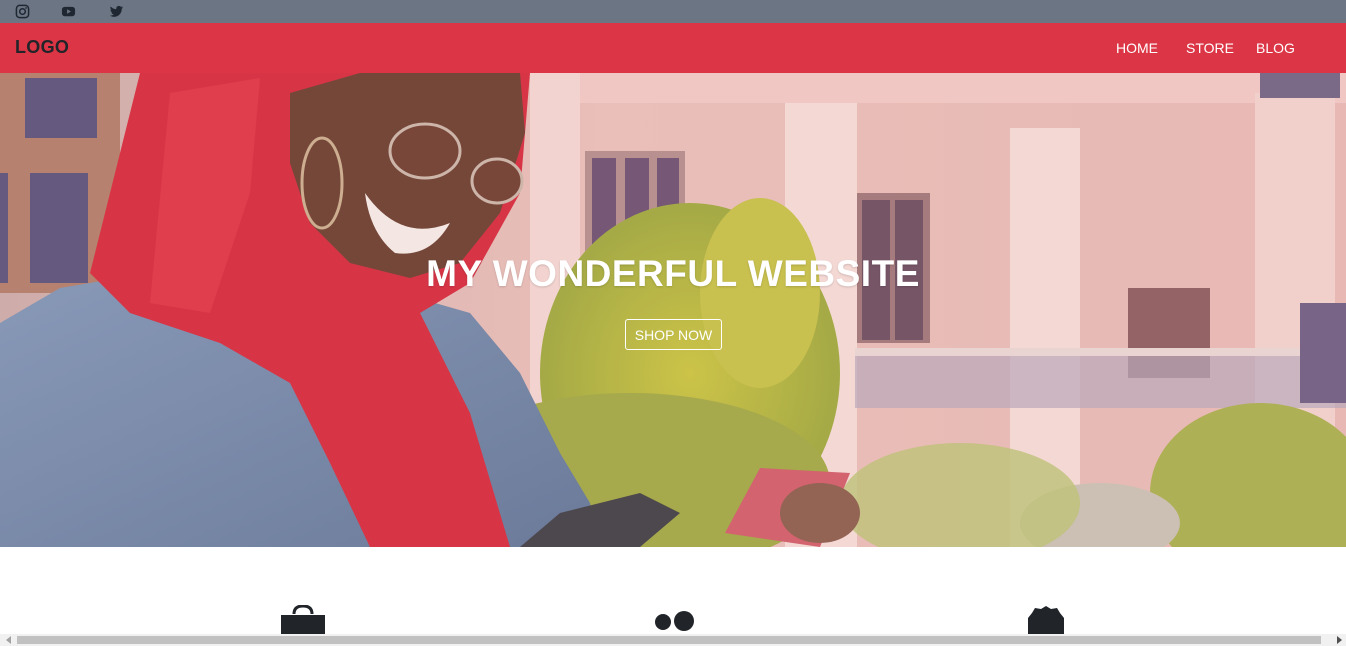 This screenshot has height=646, width=1346. Describe the element at coordinates (1275, 48) in the screenshot. I see `nav-link-blog: BLOG` at that location.